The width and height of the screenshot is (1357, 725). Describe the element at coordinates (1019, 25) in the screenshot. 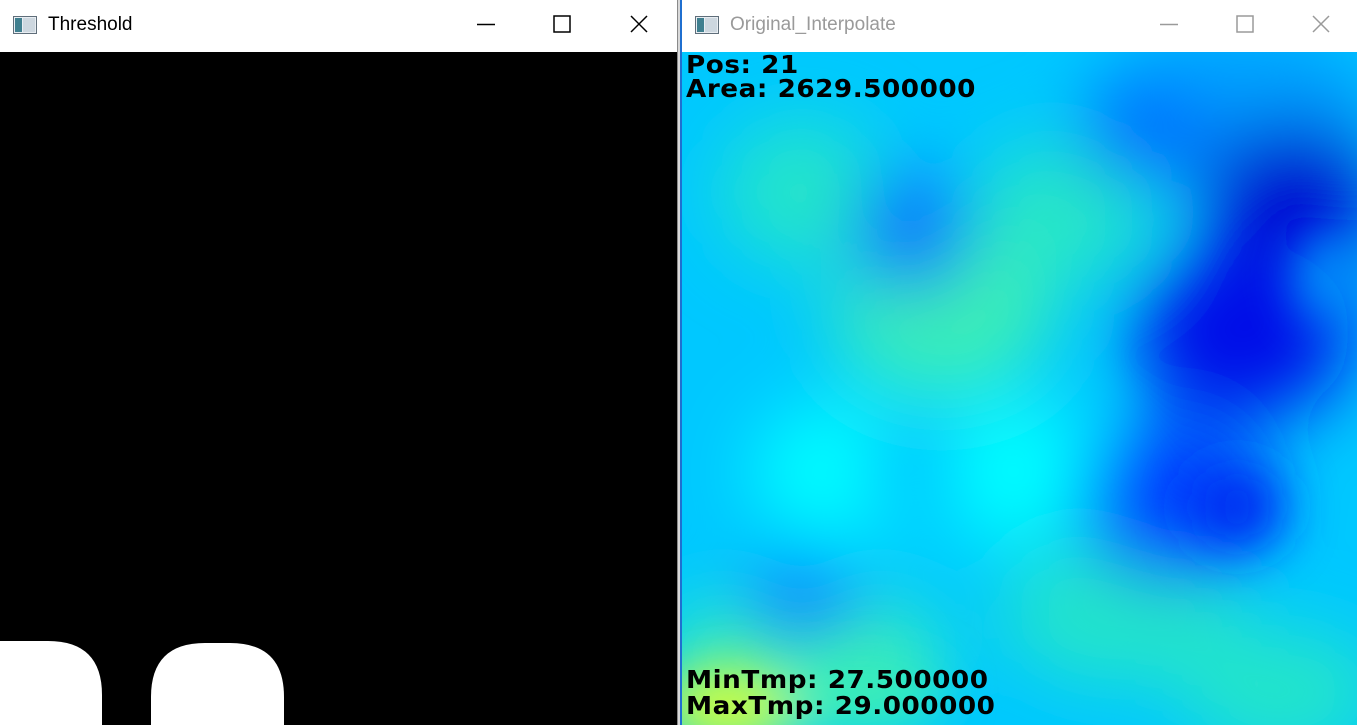

I see `interpolate-titlebar: Original_Interpolate` at that location.